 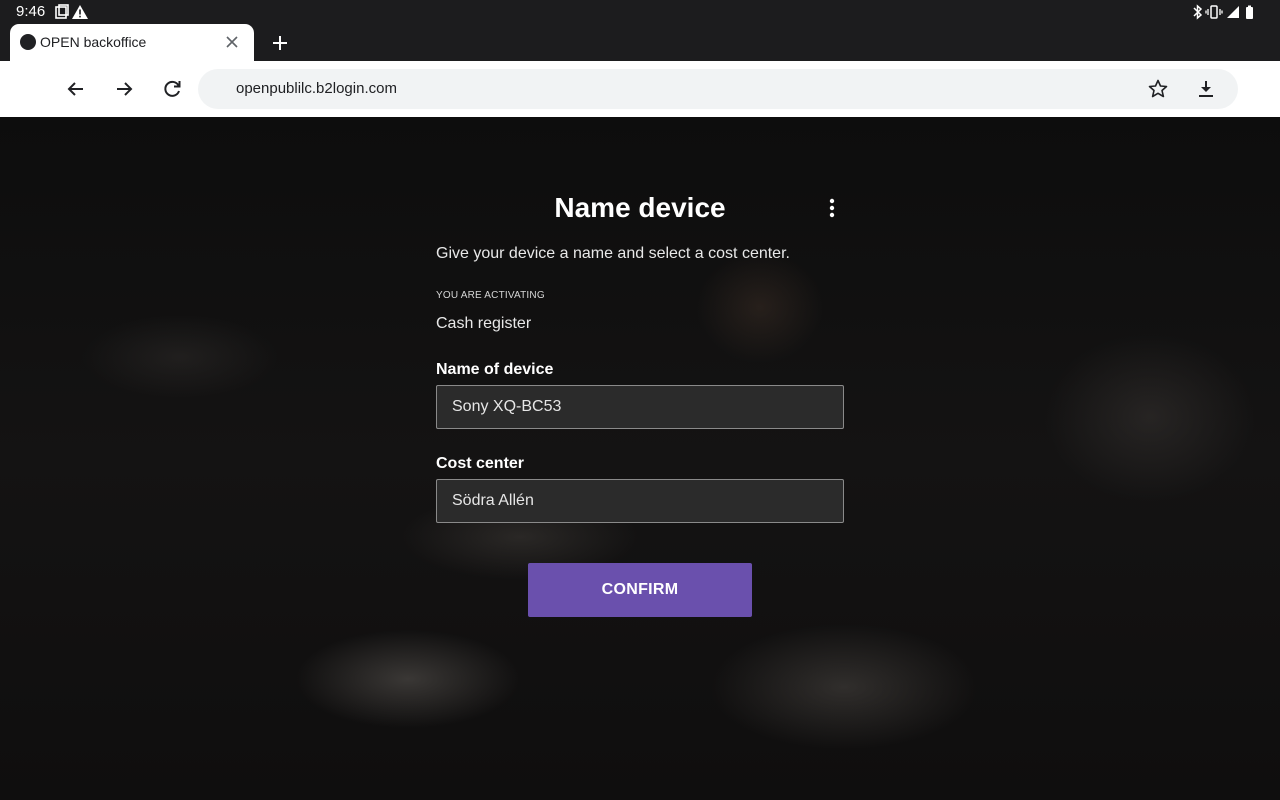 I want to click on browser-toolbar: openpublilc.b2login.com, so click(x=640, y=89).